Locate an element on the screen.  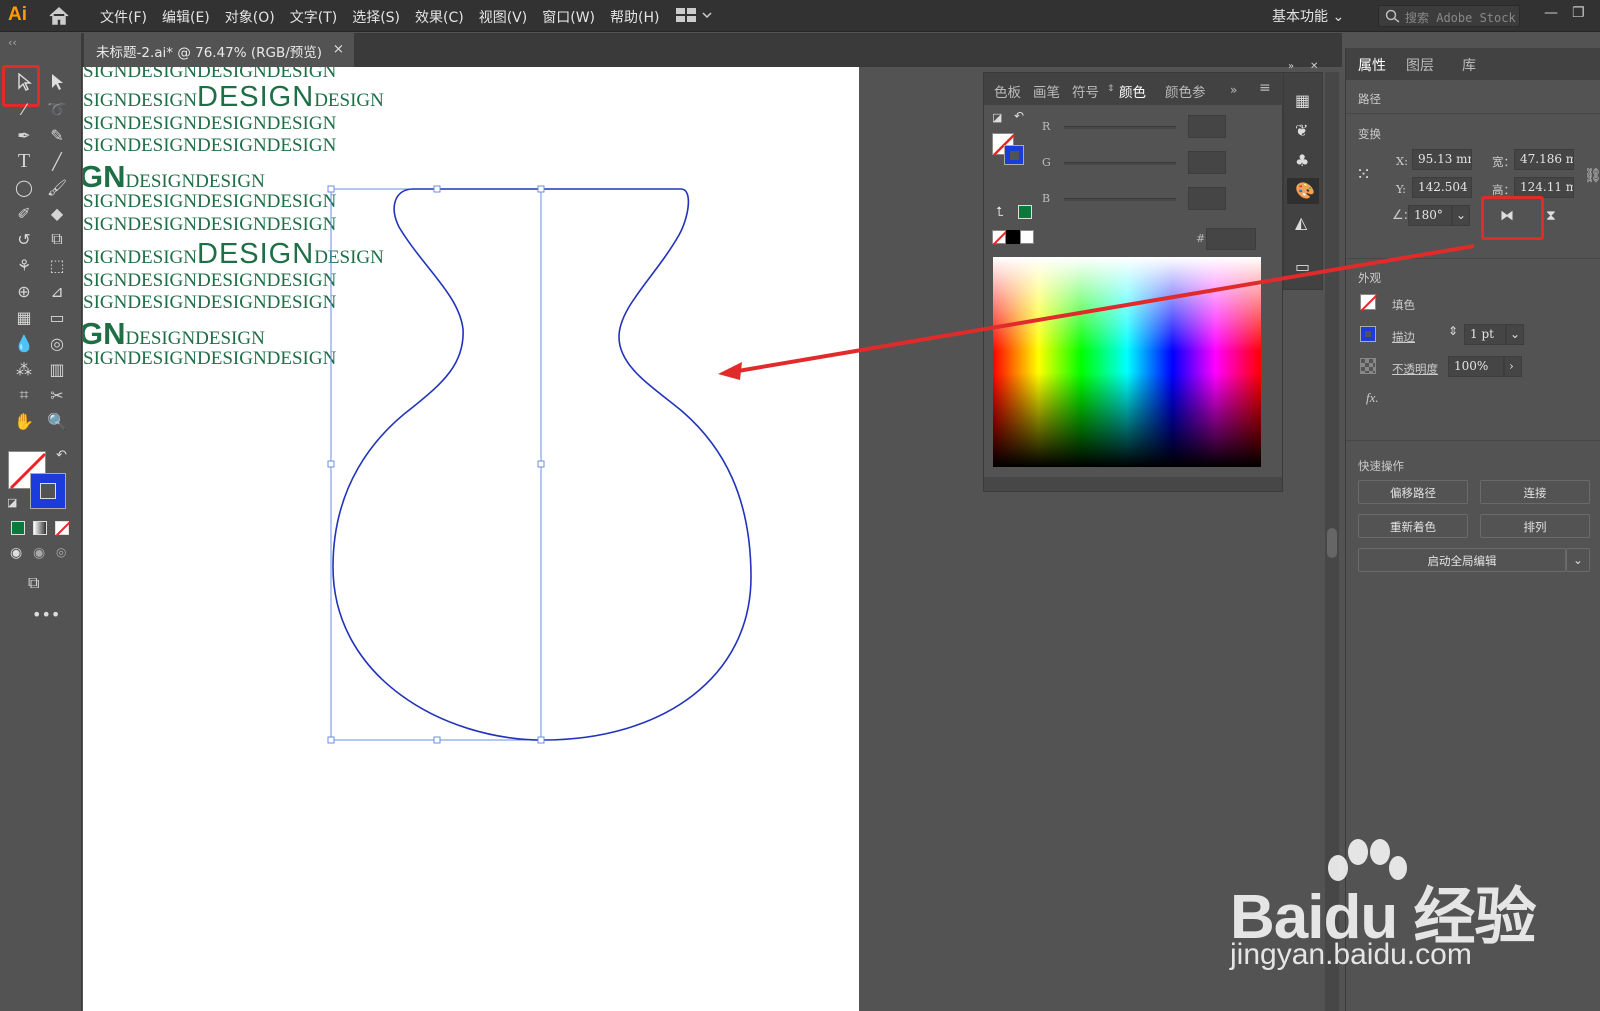
black-swatch is located at coordinates (1013, 237).